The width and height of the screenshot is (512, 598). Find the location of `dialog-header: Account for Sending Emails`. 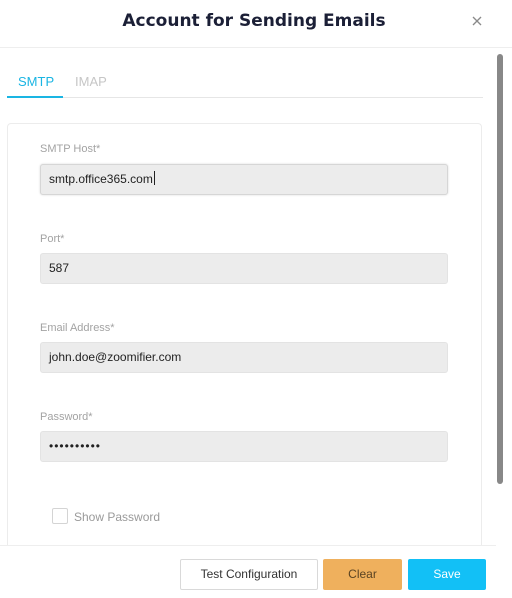

dialog-header: Account for Sending Emails is located at coordinates (256, 24).